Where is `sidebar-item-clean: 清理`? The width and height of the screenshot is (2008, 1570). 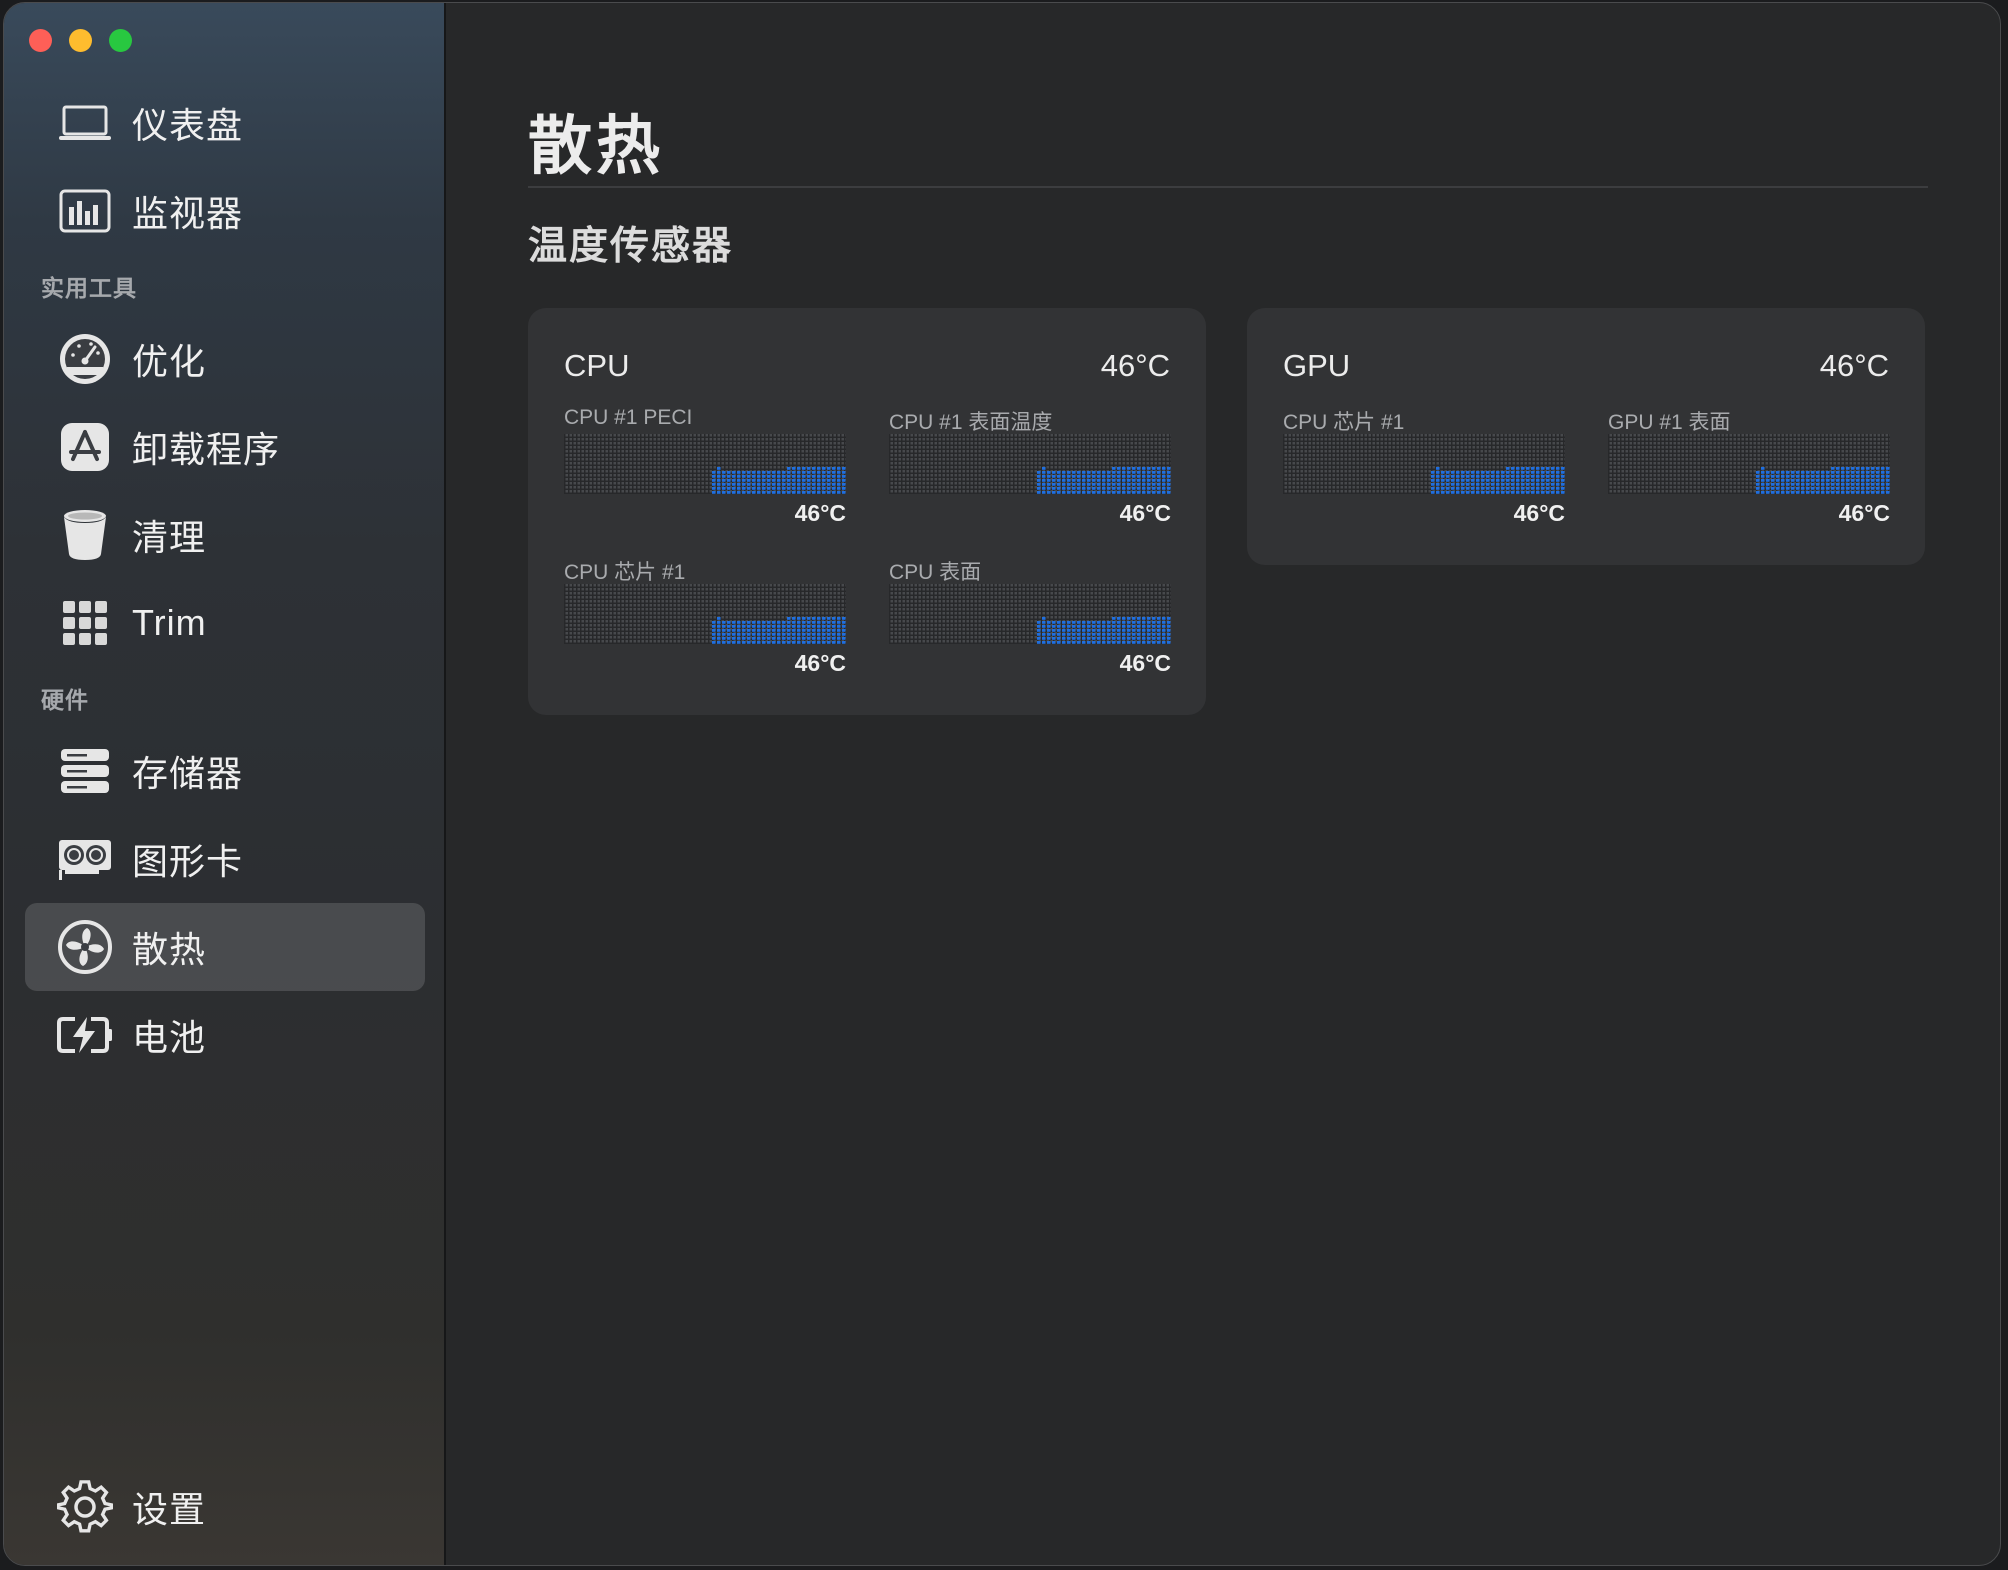
sidebar-item-clean: 清理 is located at coordinates (225, 535).